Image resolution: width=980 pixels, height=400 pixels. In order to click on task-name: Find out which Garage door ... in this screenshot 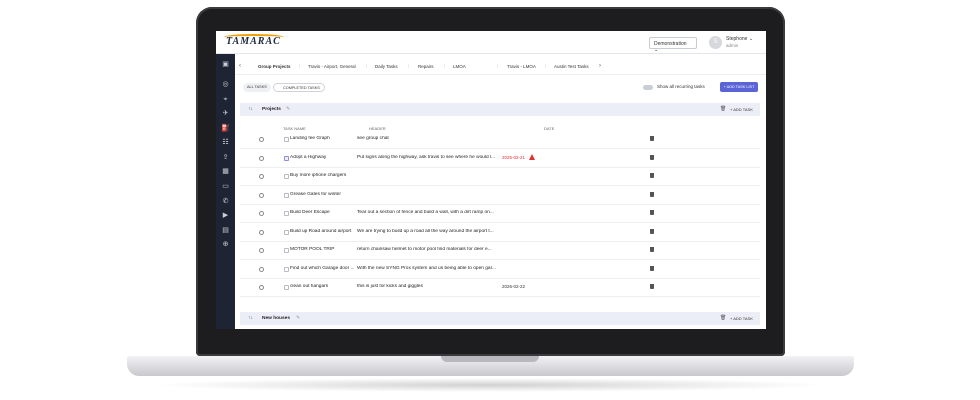, I will do `click(322, 268)`.